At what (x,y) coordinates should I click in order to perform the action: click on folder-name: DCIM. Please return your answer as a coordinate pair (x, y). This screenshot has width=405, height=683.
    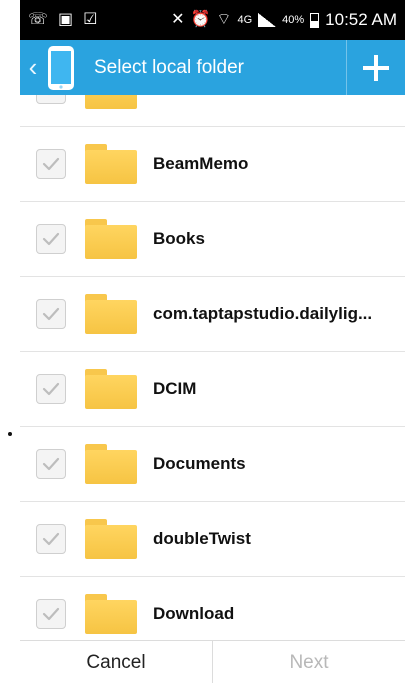
    Looking at the image, I should click on (175, 388).